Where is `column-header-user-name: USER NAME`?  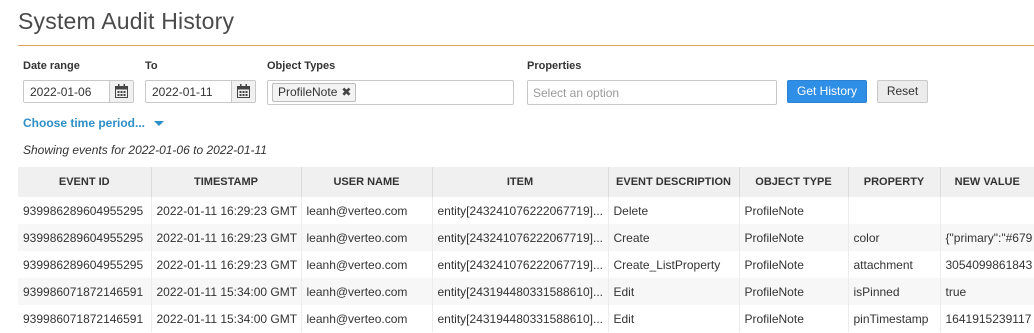
column-header-user-name: USER NAME is located at coordinates (367, 182).